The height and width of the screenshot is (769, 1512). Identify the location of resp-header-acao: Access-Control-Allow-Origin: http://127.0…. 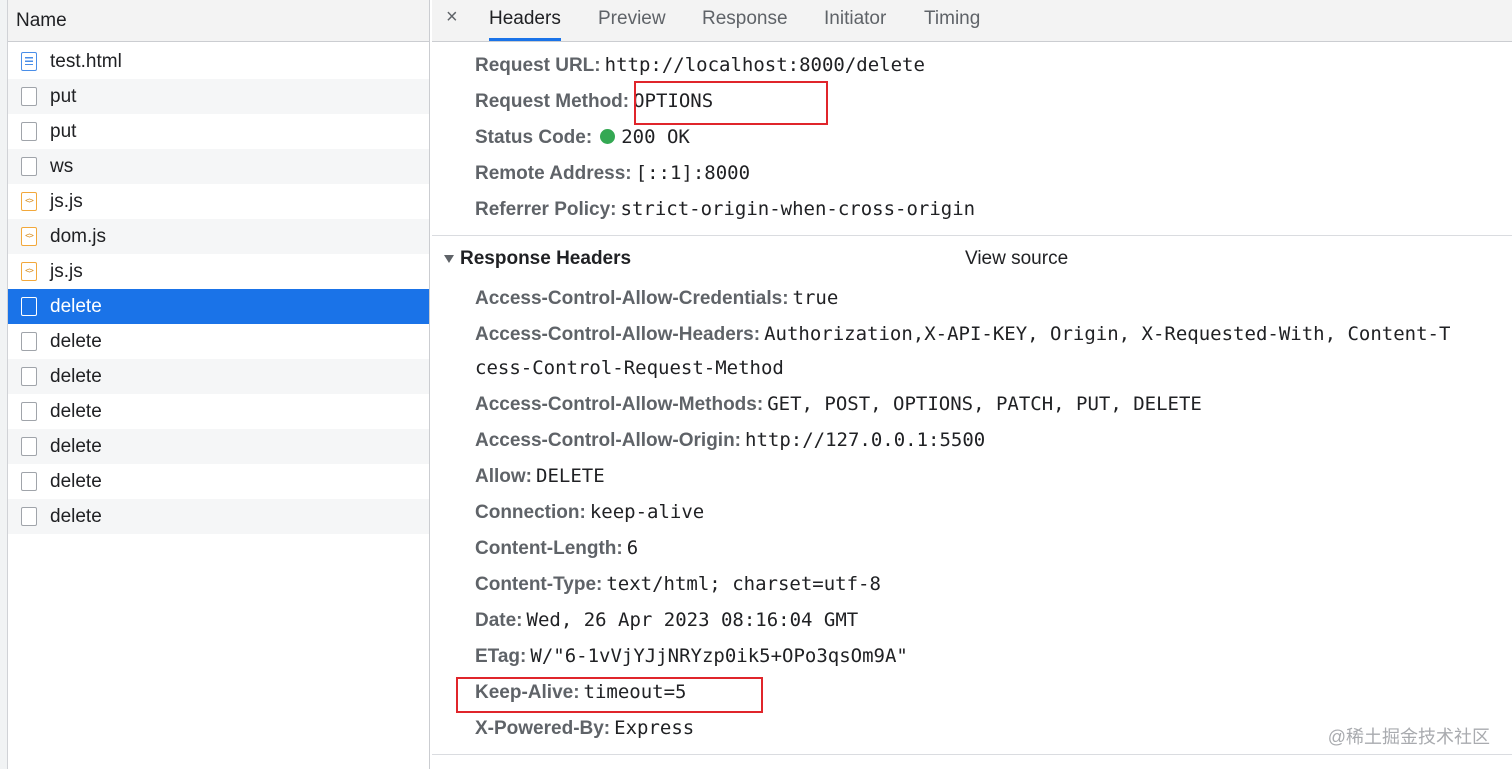
(730, 440).